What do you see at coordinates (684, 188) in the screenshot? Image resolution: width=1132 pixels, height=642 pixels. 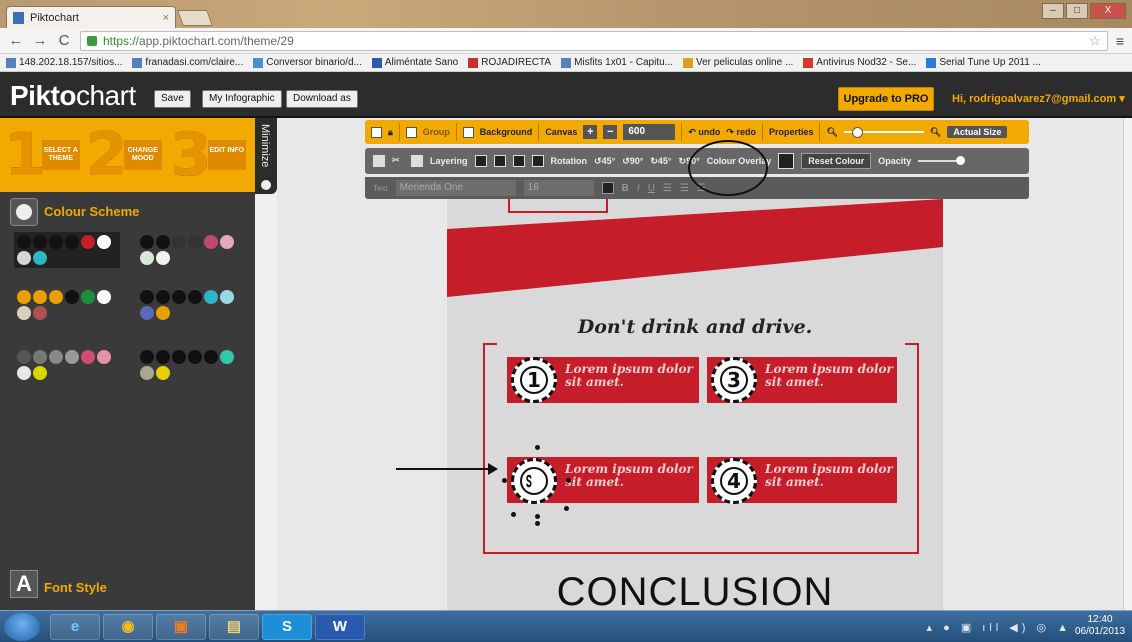 I see `align-center-icon: ☰` at bounding box center [684, 188].